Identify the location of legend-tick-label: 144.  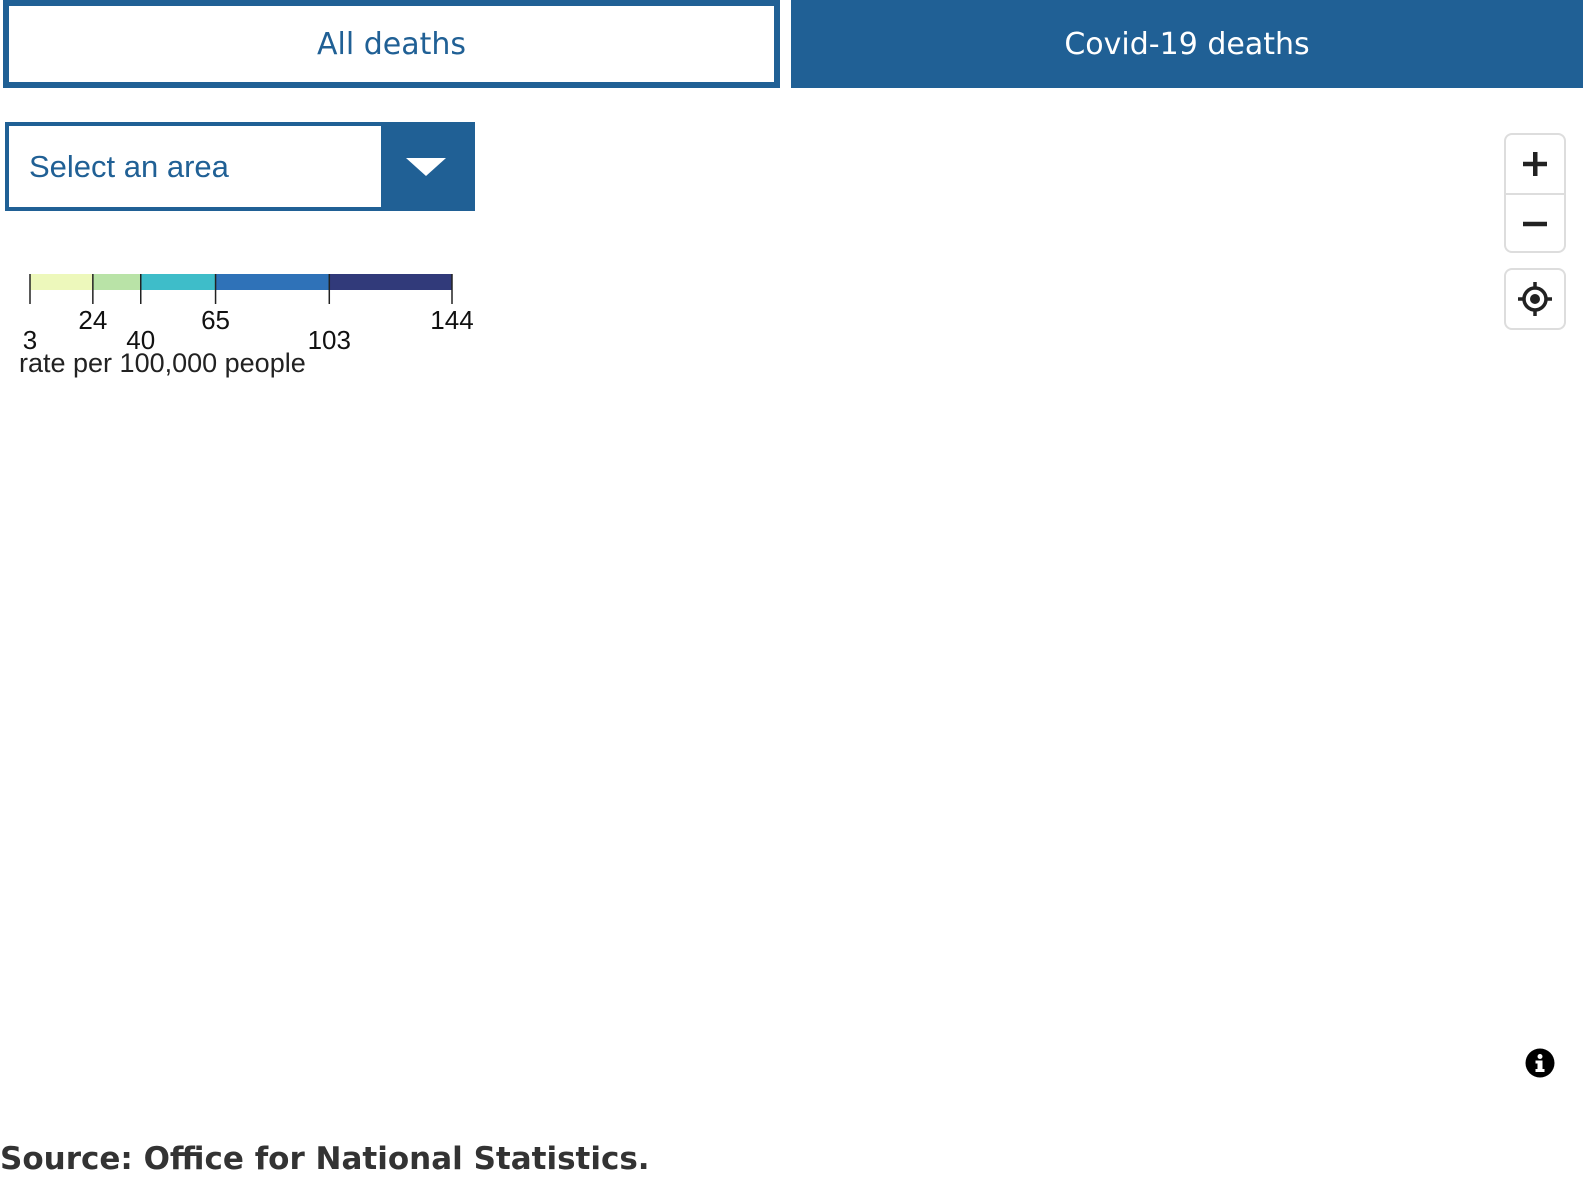
(451, 320).